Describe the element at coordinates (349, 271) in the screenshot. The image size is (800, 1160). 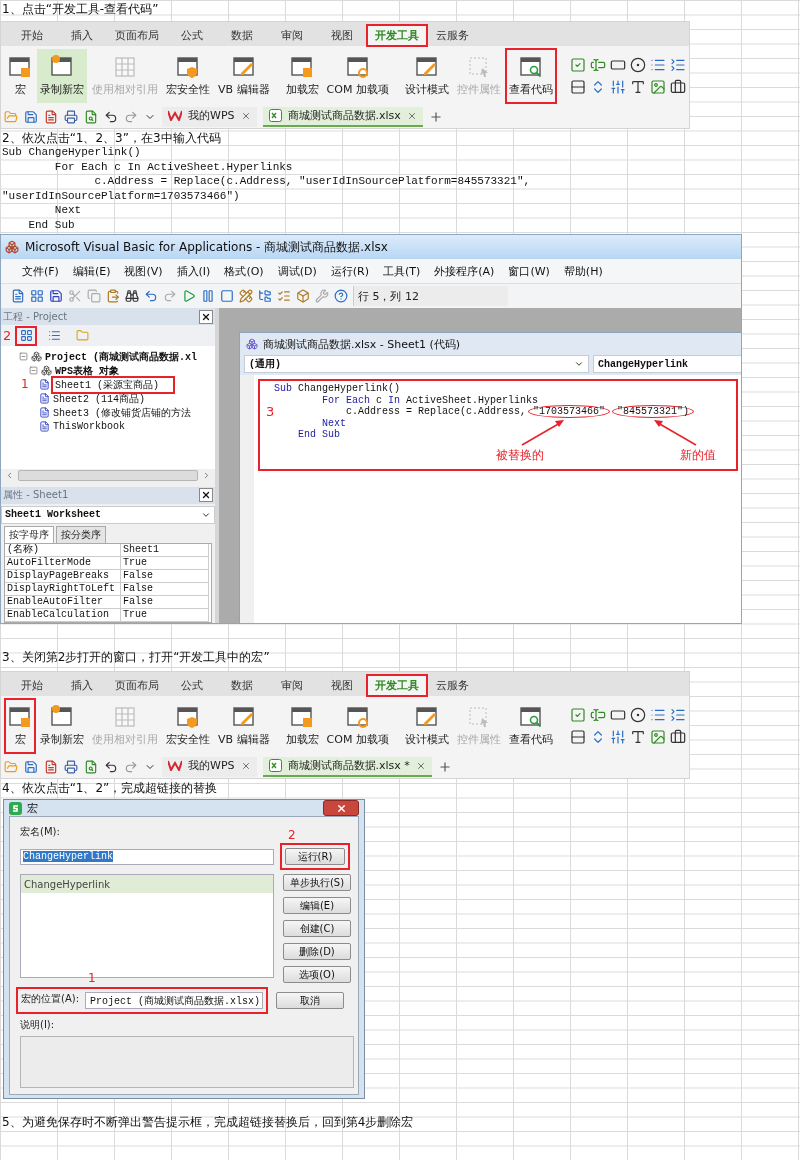
I see `menu-item: 运行(R)` at that location.